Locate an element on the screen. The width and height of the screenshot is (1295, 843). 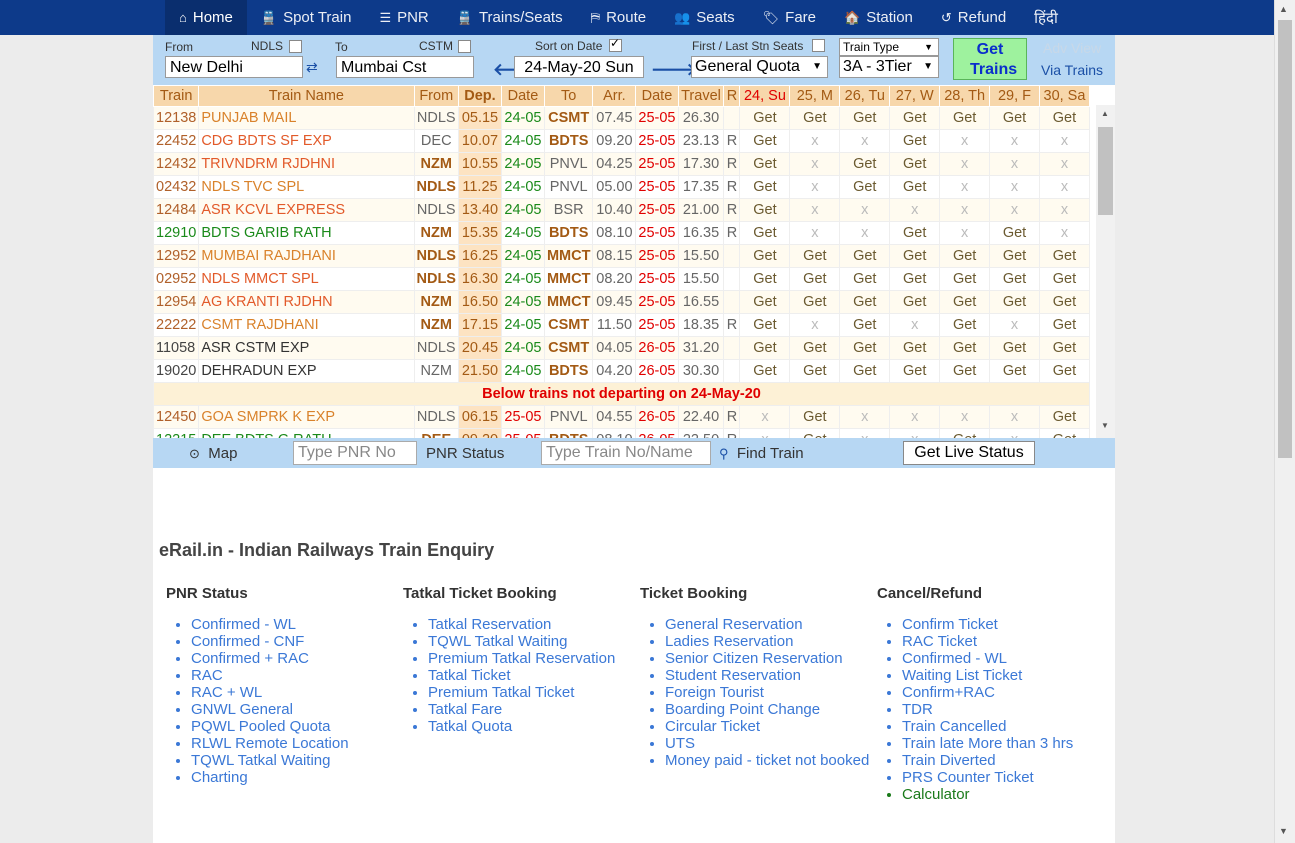
class-select: 3A - 3Tier ▼ is located at coordinates (889, 67).